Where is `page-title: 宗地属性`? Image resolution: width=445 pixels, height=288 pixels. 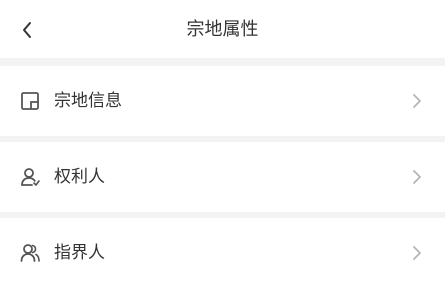 page-title: 宗地属性 is located at coordinates (222, 29).